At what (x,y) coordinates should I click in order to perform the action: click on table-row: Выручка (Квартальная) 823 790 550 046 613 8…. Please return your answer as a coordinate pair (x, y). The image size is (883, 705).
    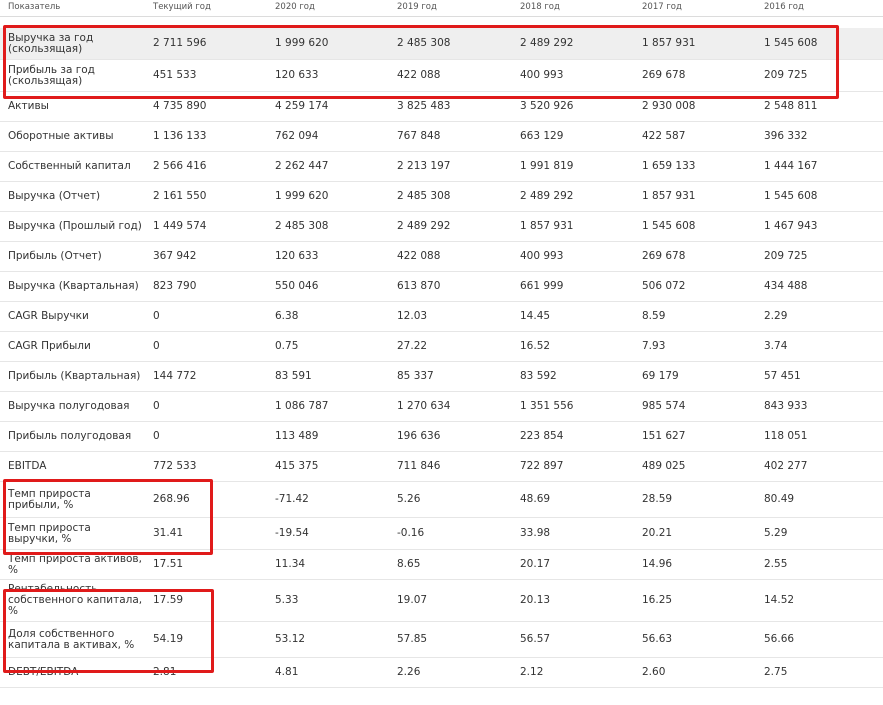
    Looking at the image, I should click on (441, 287).